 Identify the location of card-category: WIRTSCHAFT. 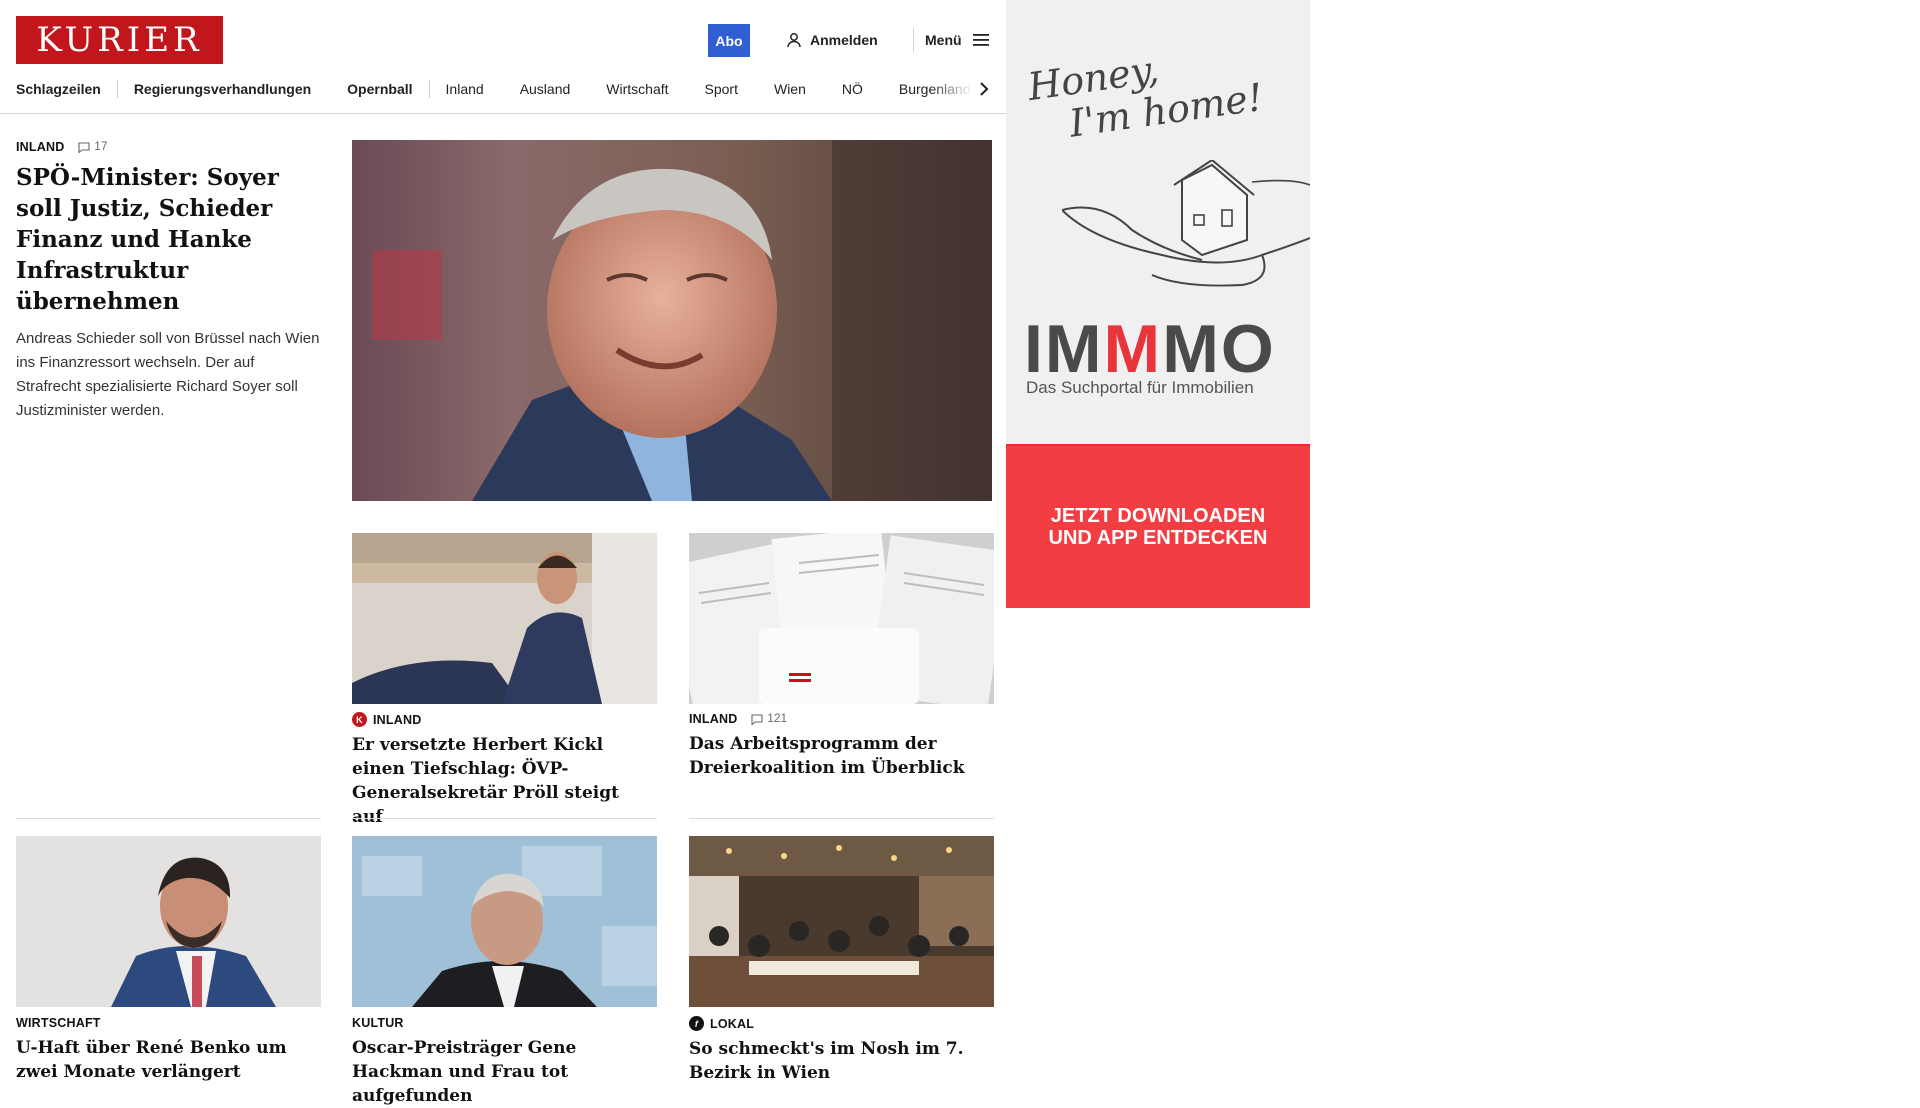
(58, 1023).